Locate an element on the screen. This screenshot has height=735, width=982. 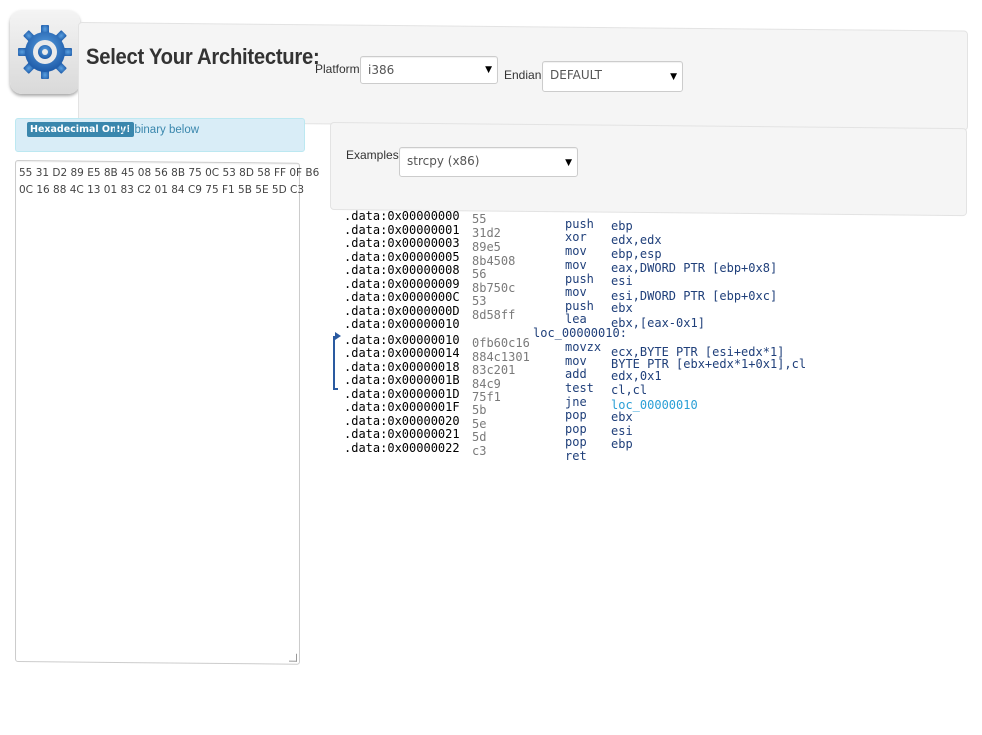
address-cell: .data:0x00000014 is located at coordinates (402, 353).